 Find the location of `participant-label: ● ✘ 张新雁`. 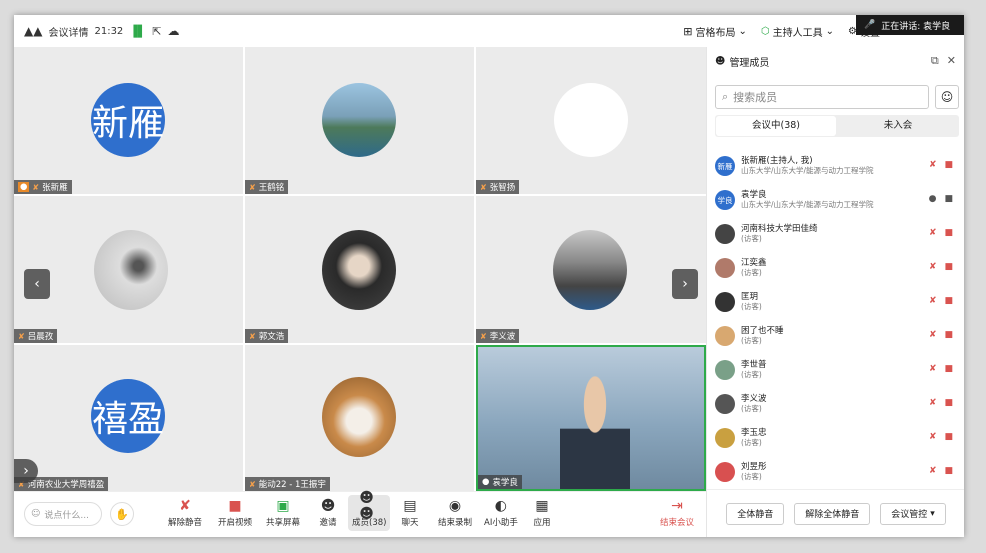

participant-label: ● ✘ 张新雁 is located at coordinates (43, 187).